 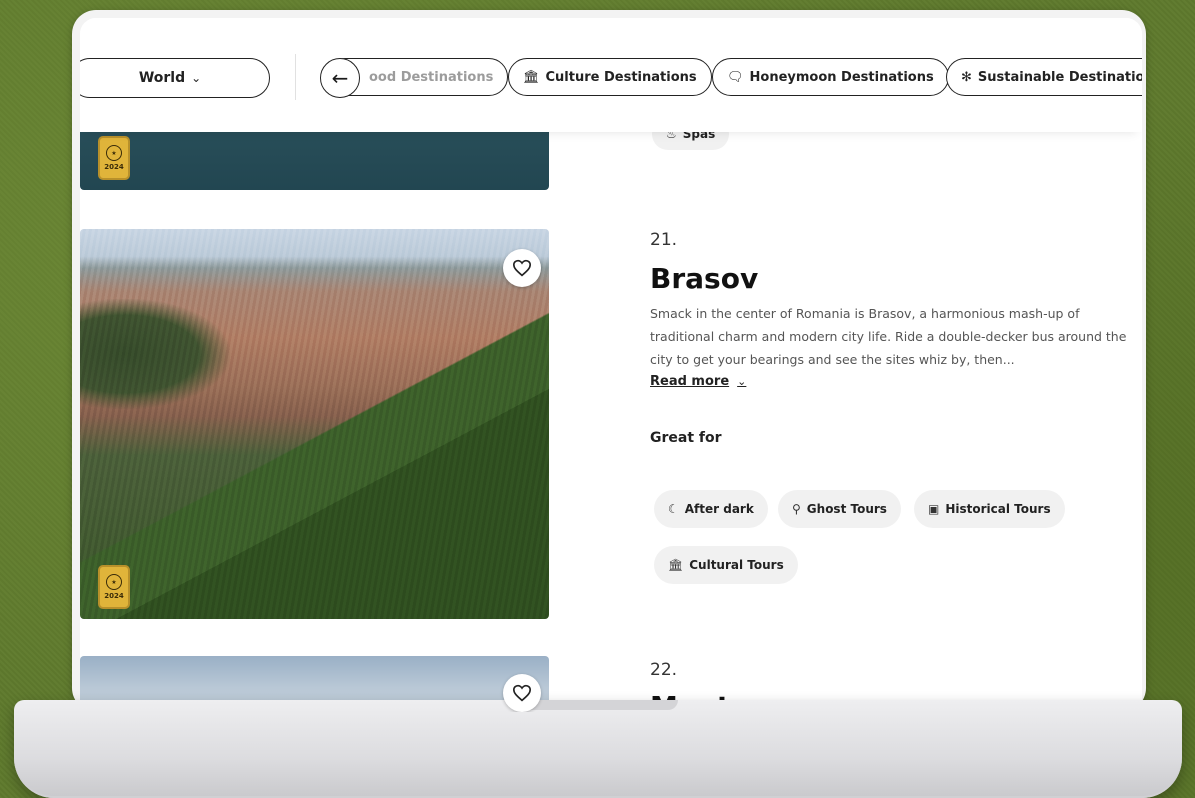 I want to click on arrow-left-icon: ←, so click(x=340, y=78).